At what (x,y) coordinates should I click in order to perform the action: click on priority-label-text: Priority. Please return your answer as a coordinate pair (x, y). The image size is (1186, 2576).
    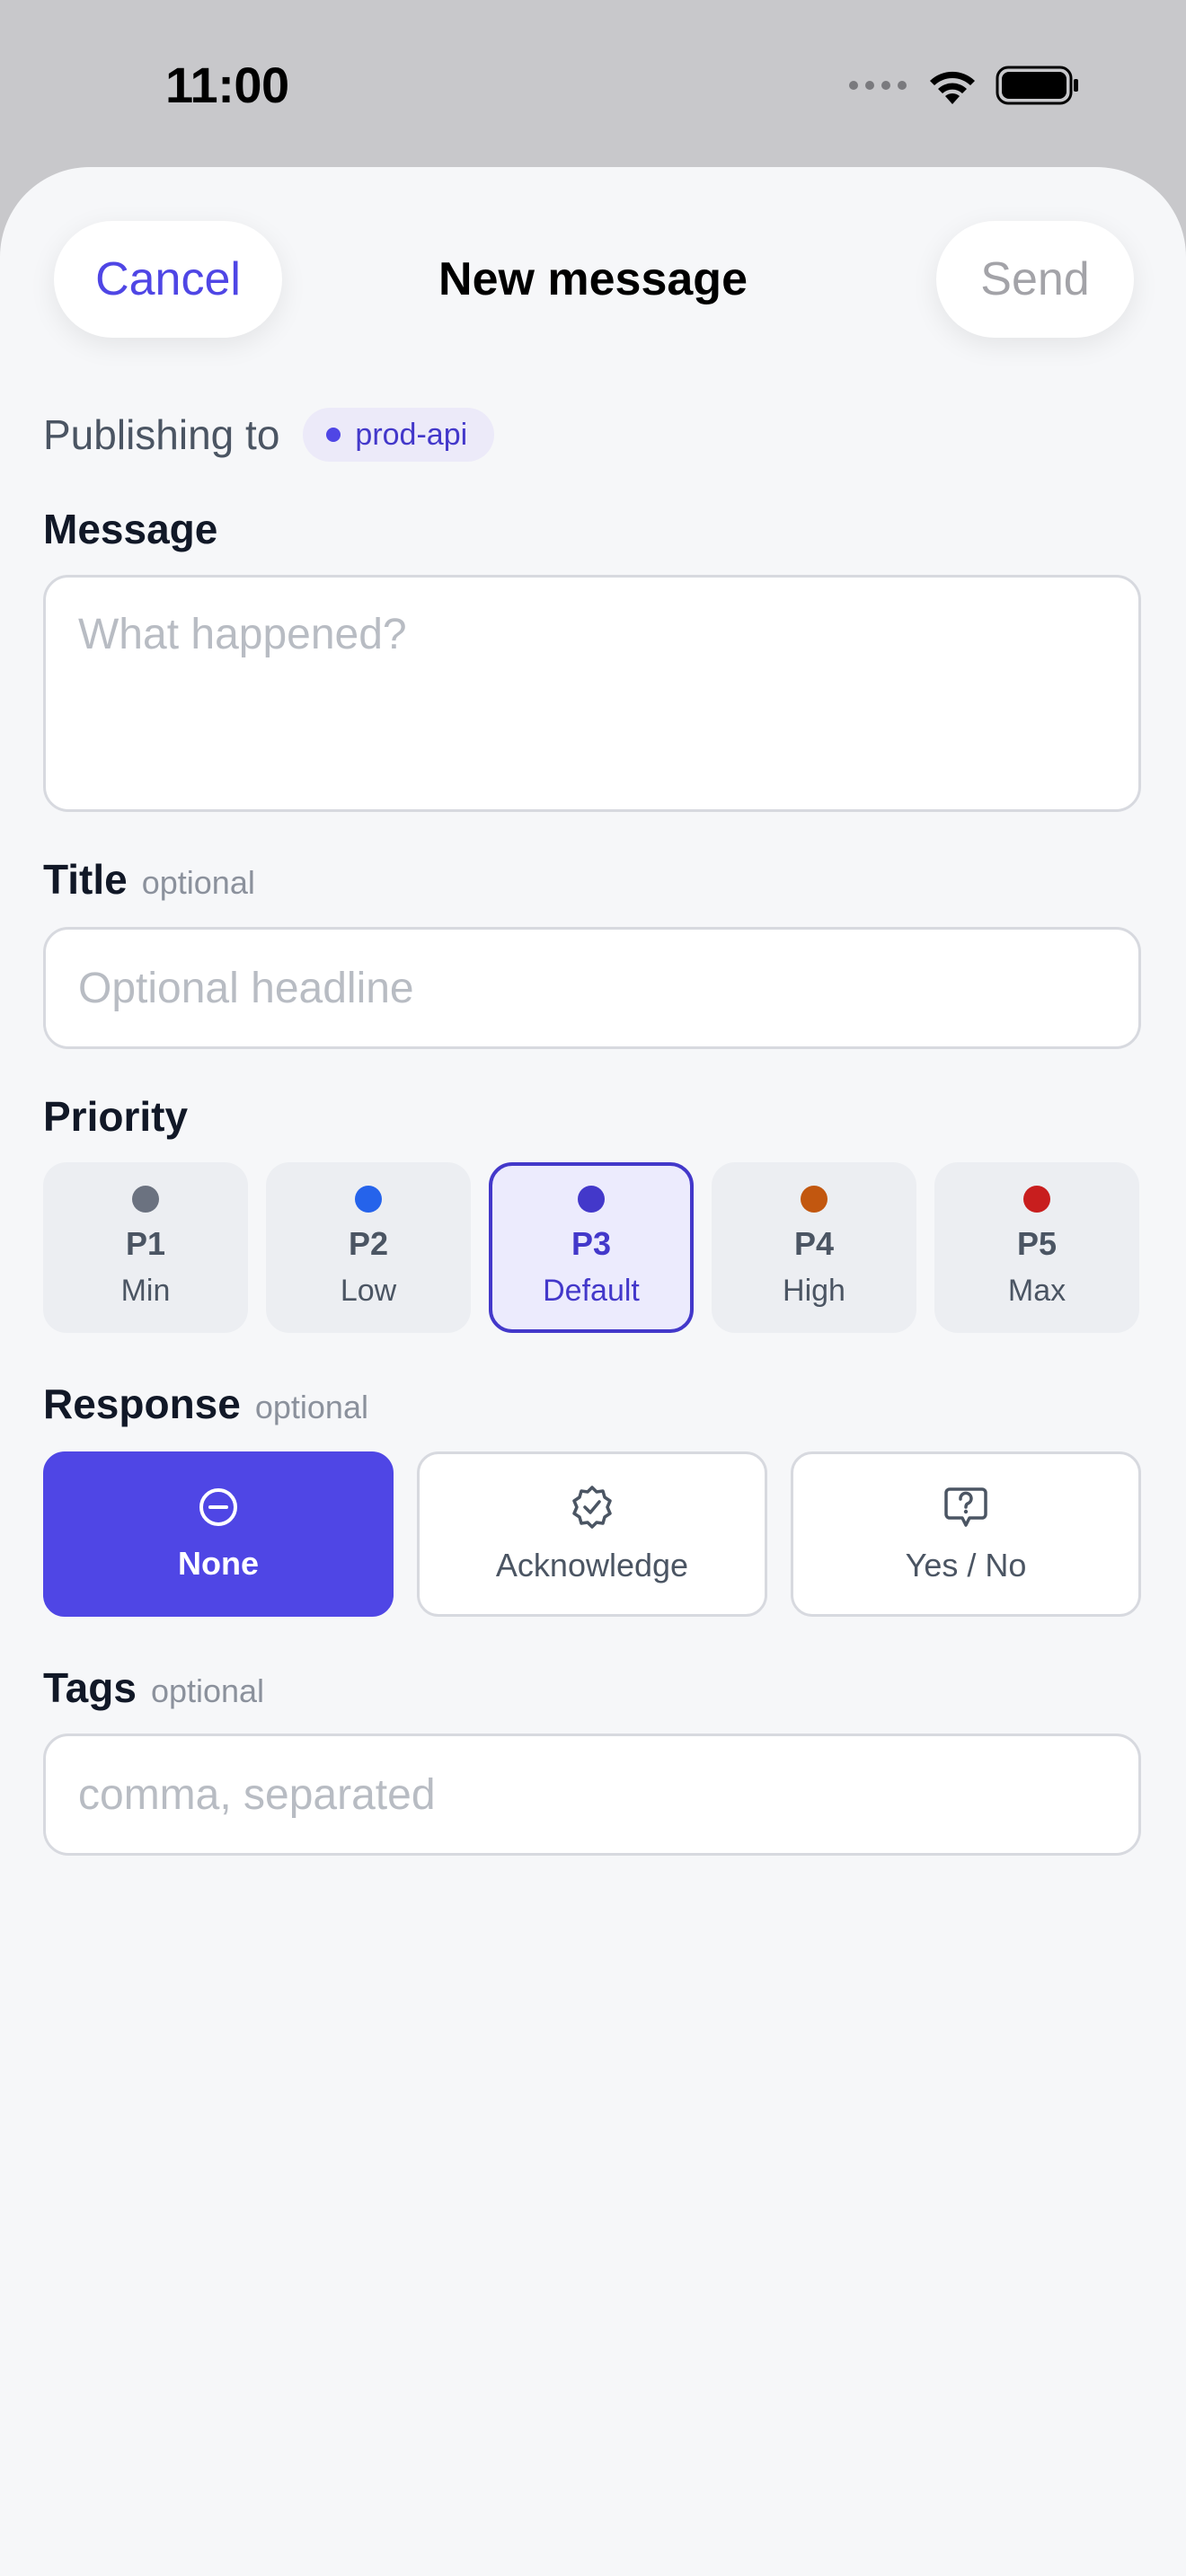
    Looking at the image, I should click on (116, 1116).